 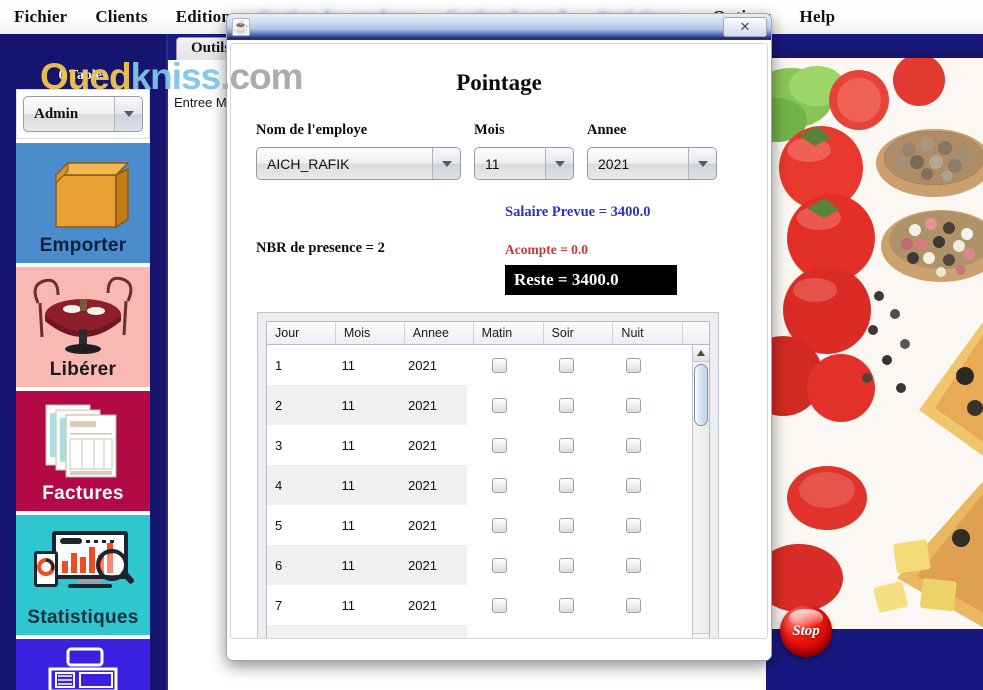 I want to click on column-header-mois: Mois, so click(x=370, y=333).